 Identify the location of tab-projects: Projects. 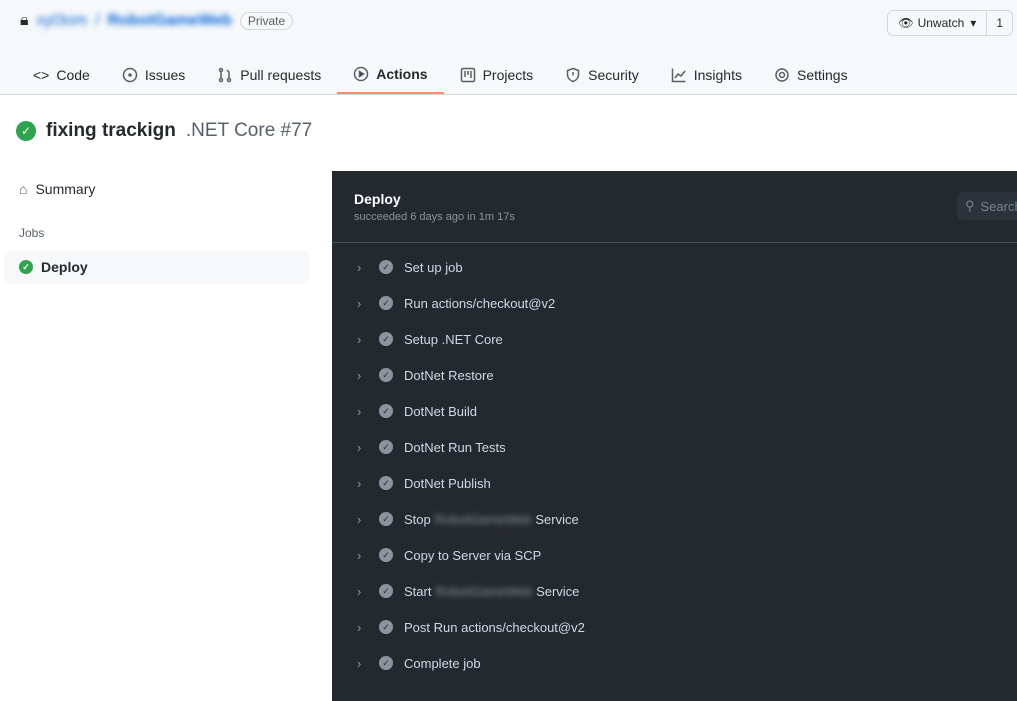
(497, 75).